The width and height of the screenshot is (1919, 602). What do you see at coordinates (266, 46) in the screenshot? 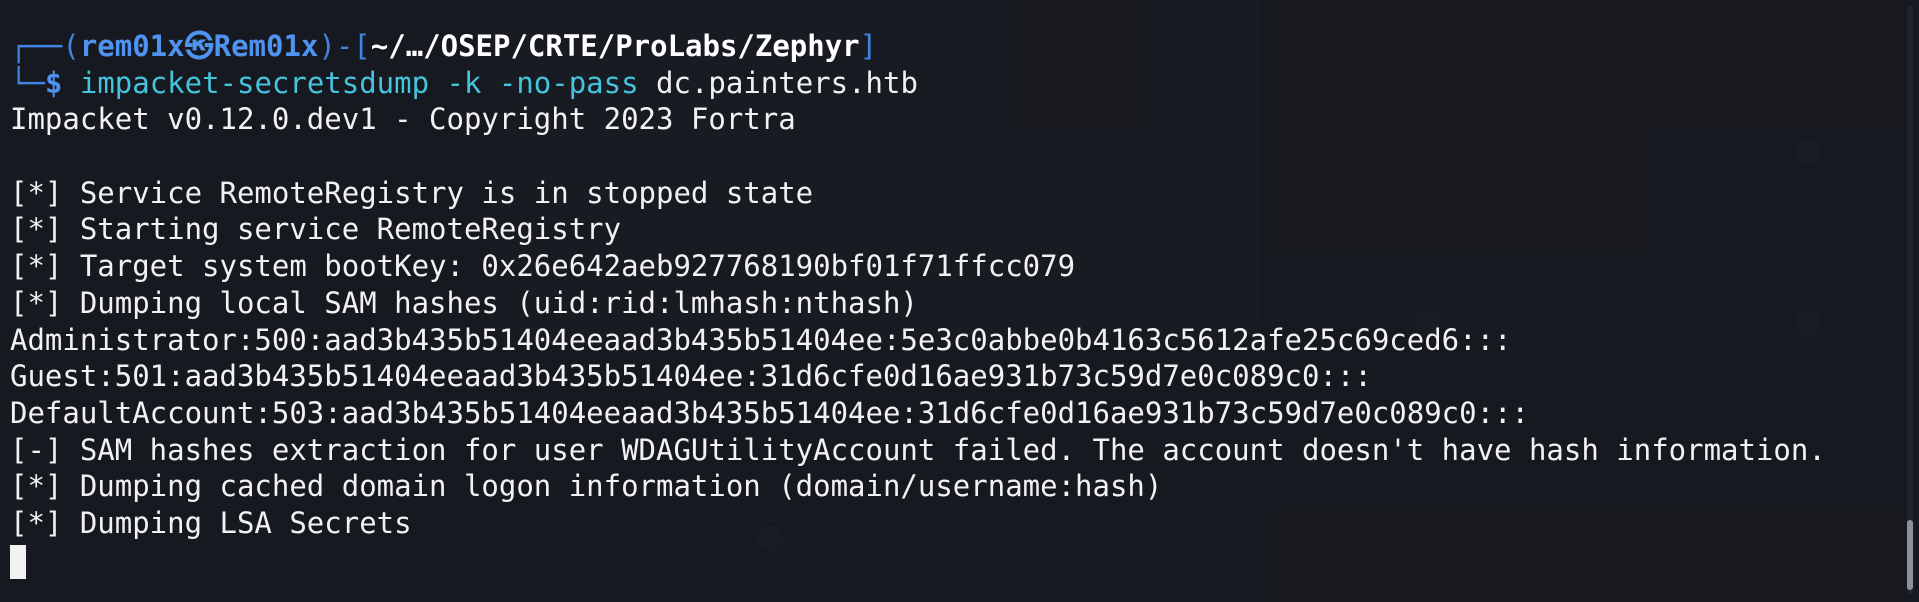
I see `prompt-host: Rem01x` at bounding box center [266, 46].